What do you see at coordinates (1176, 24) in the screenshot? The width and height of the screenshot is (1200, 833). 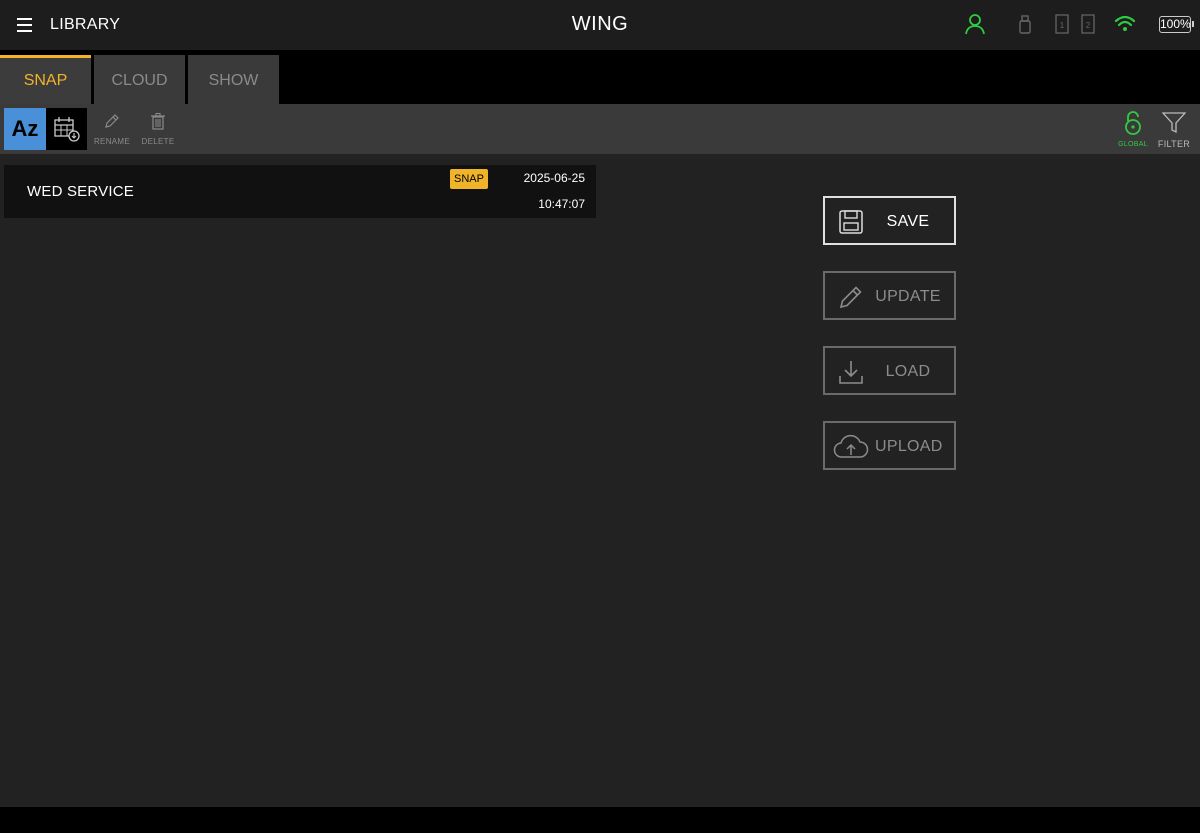 I see `battery-indicator: 100%` at bounding box center [1176, 24].